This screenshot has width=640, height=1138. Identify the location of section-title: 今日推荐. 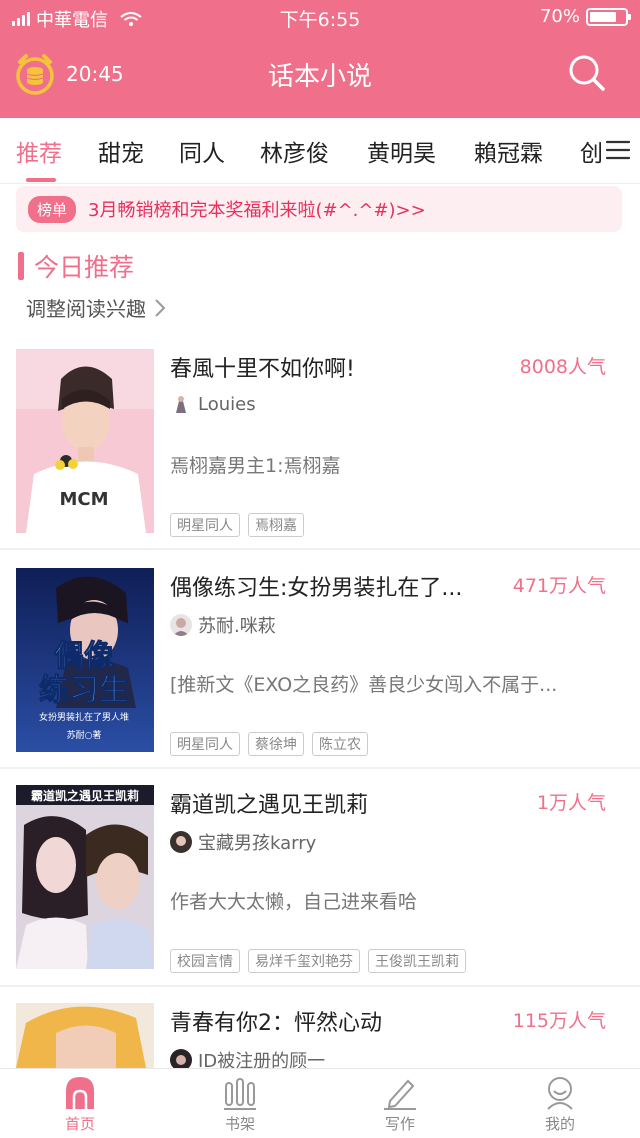
(84, 267).